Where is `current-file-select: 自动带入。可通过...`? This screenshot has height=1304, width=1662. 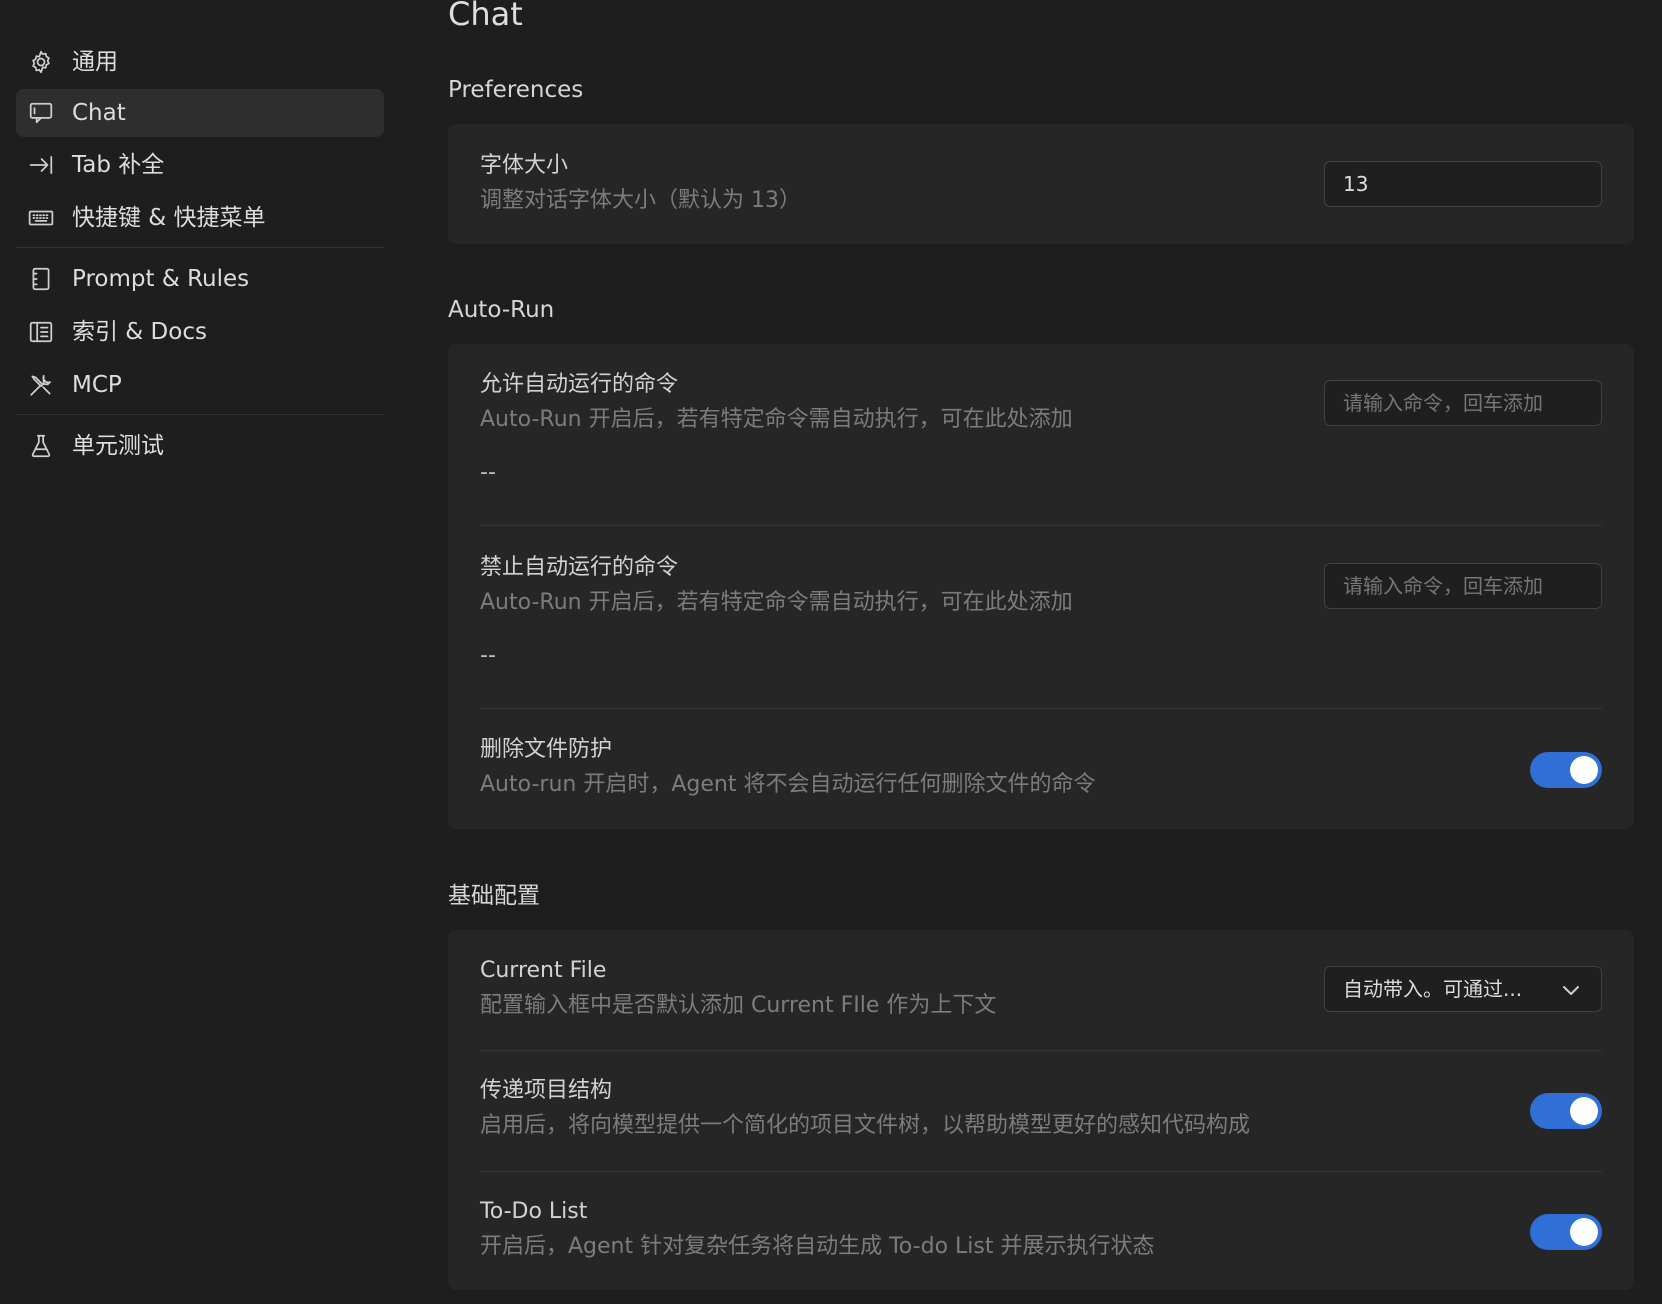
current-file-select: 自动带入。可通过... is located at coordinates (1463, 989).